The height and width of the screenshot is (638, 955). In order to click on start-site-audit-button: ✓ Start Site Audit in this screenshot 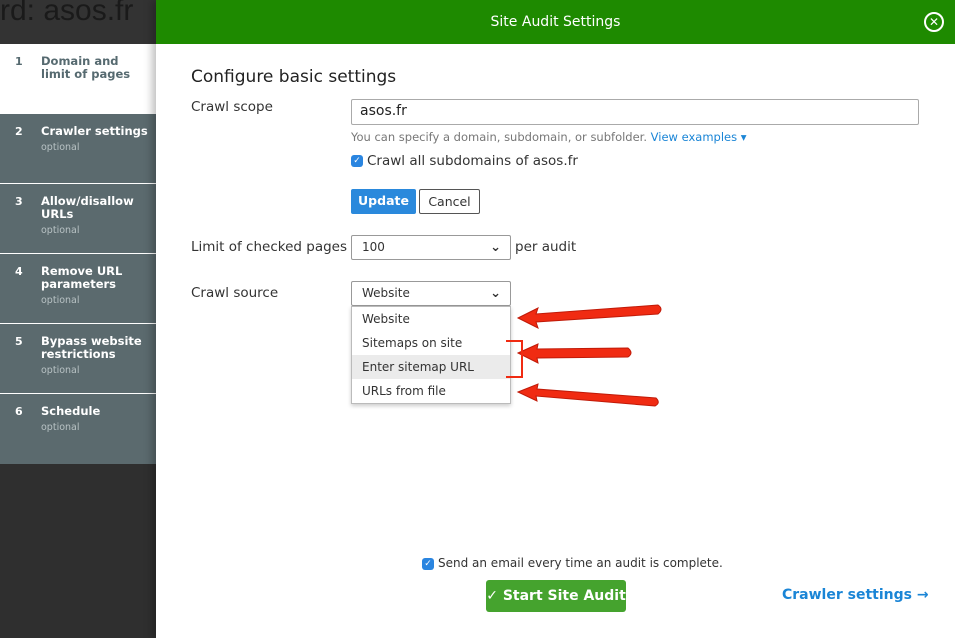, I will do `click(556, 596)`.